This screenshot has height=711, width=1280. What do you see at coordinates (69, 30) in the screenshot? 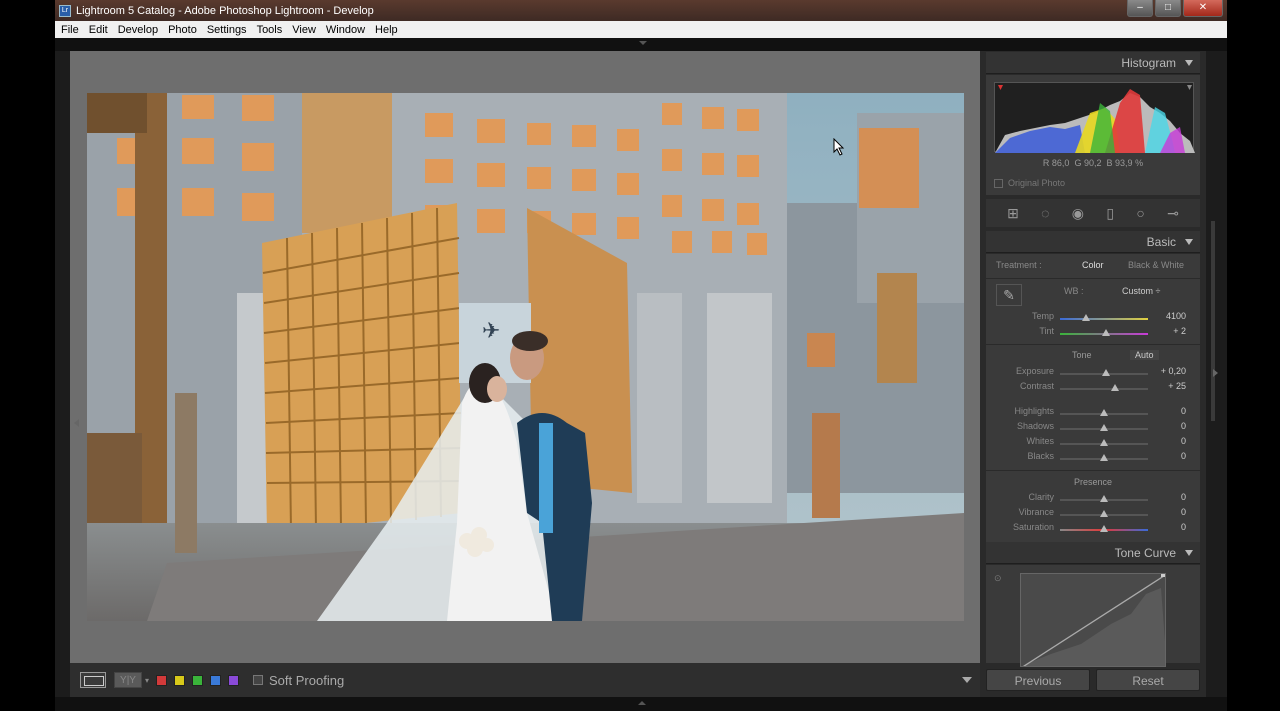
I see `menu-file: File` at bounding box center [69, 30].